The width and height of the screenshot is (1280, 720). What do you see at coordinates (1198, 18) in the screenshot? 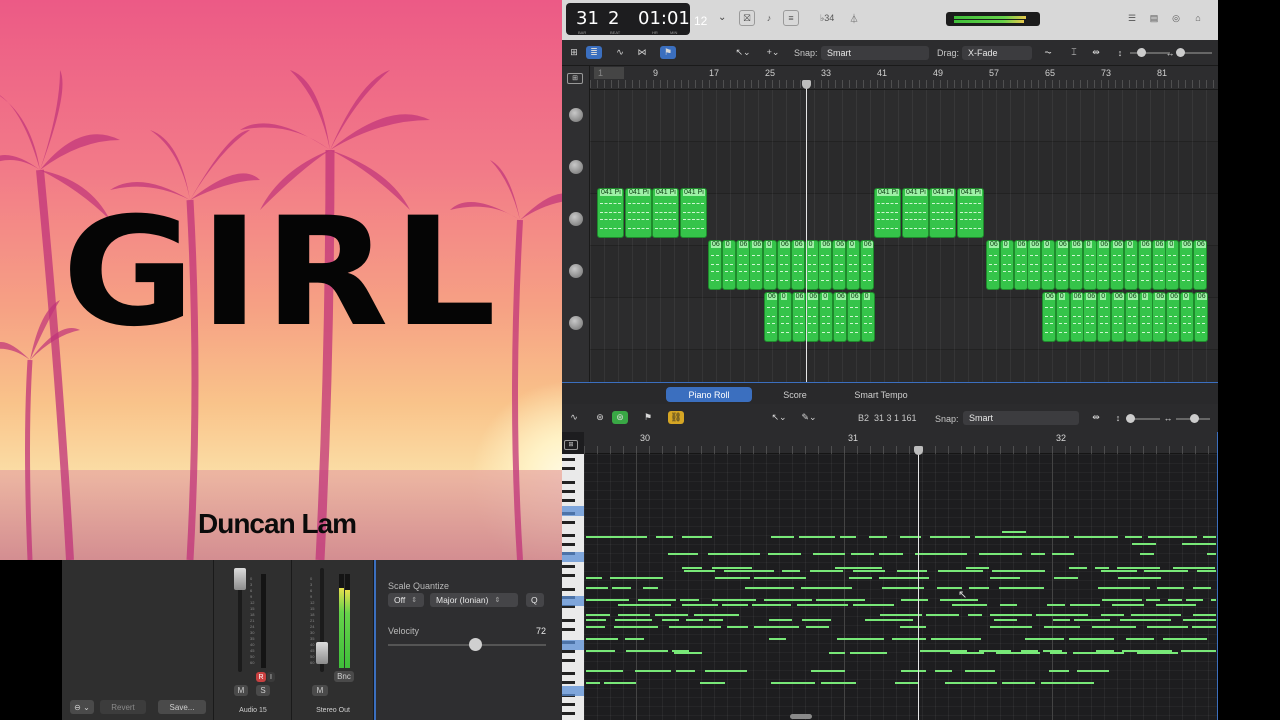
I see `browser-icon: ⌂` at bounding box center [1198, 18].